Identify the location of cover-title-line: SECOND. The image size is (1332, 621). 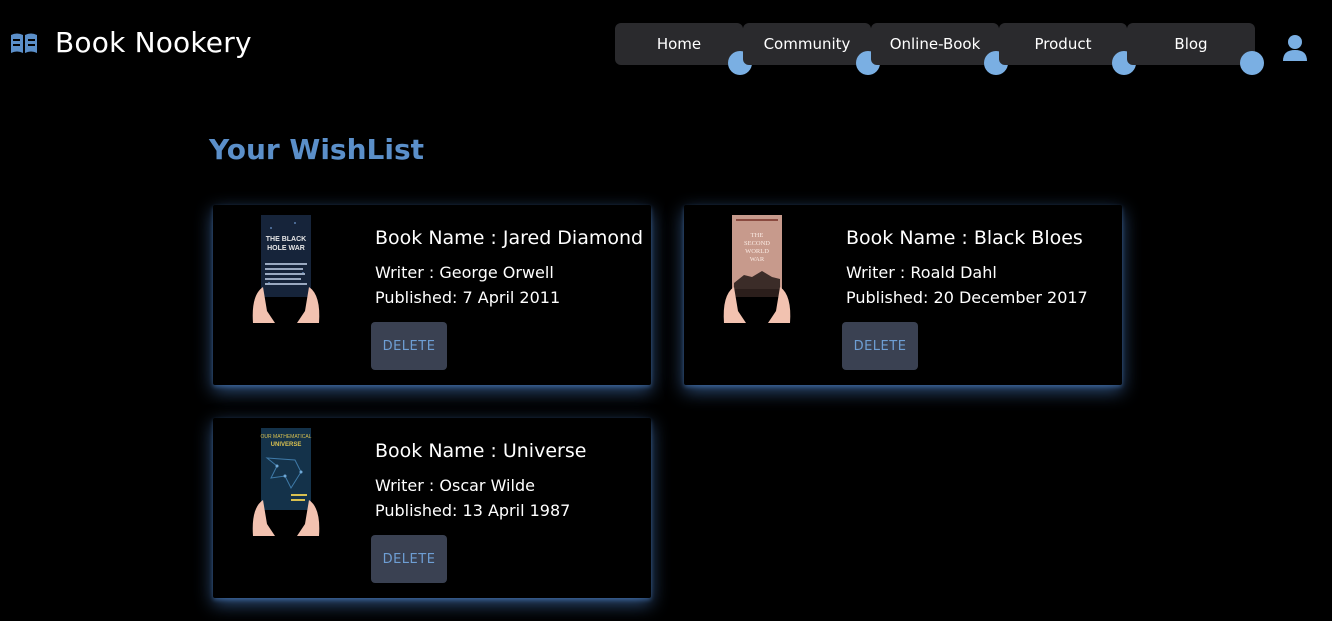
(757, 243).